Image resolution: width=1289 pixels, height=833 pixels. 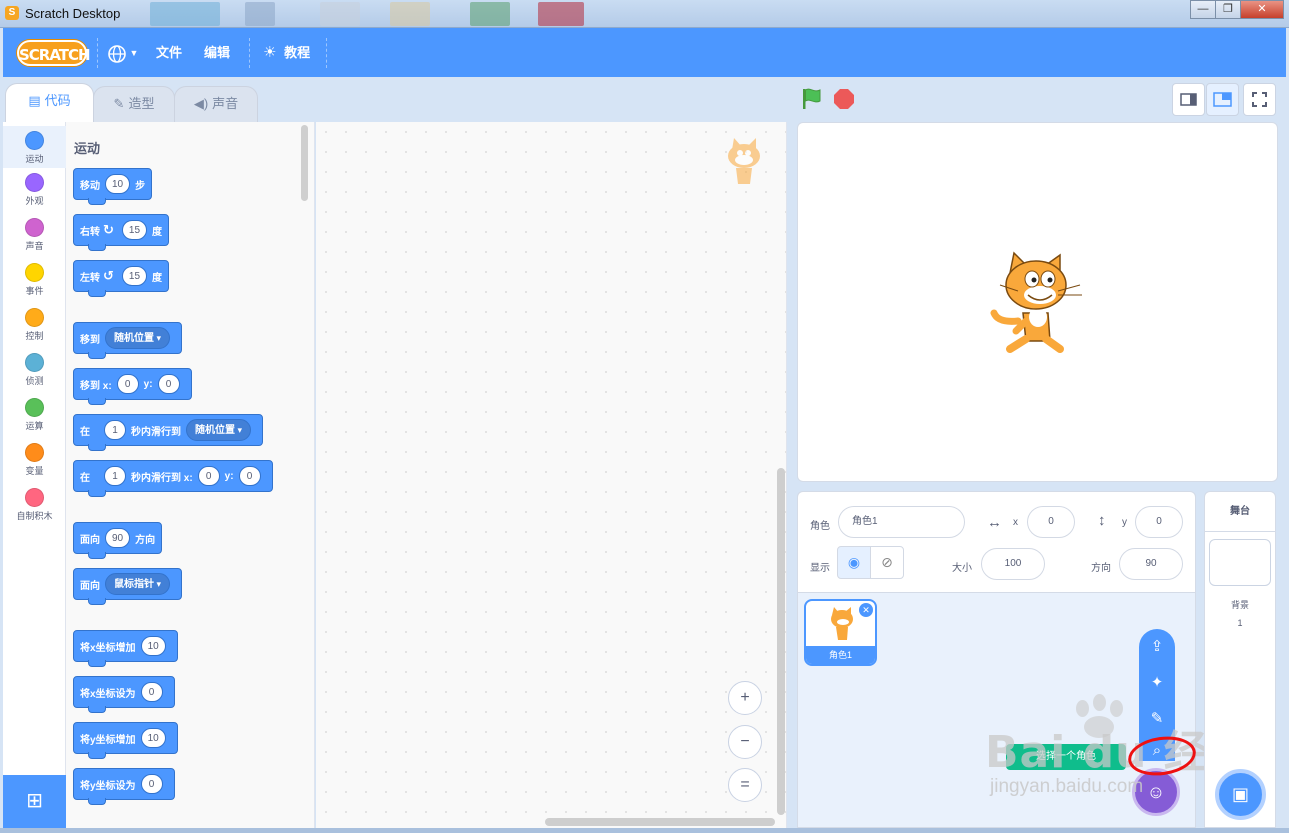 What do you see at coordinates (124, 786) in the screenshot?
I see `block-set-y: 将y坐标设为 0` at bounding box center [124, 786].